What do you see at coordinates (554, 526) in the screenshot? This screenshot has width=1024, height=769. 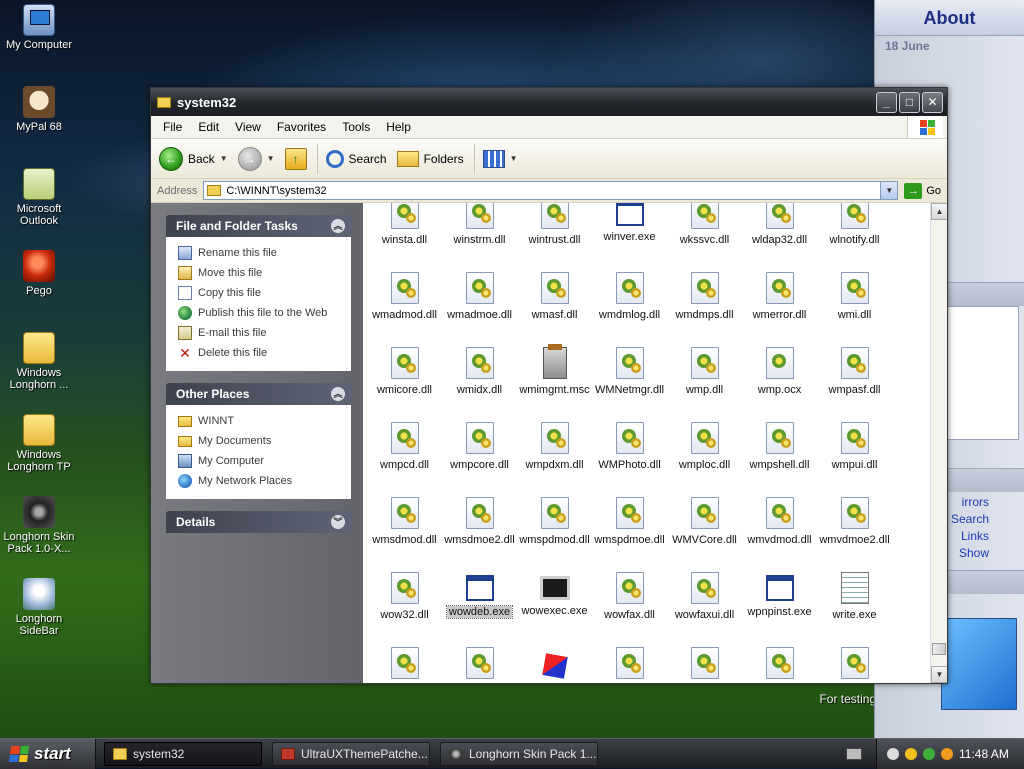 I see `file-item: wmspdmod.dll` at bounding box center [554, 526].